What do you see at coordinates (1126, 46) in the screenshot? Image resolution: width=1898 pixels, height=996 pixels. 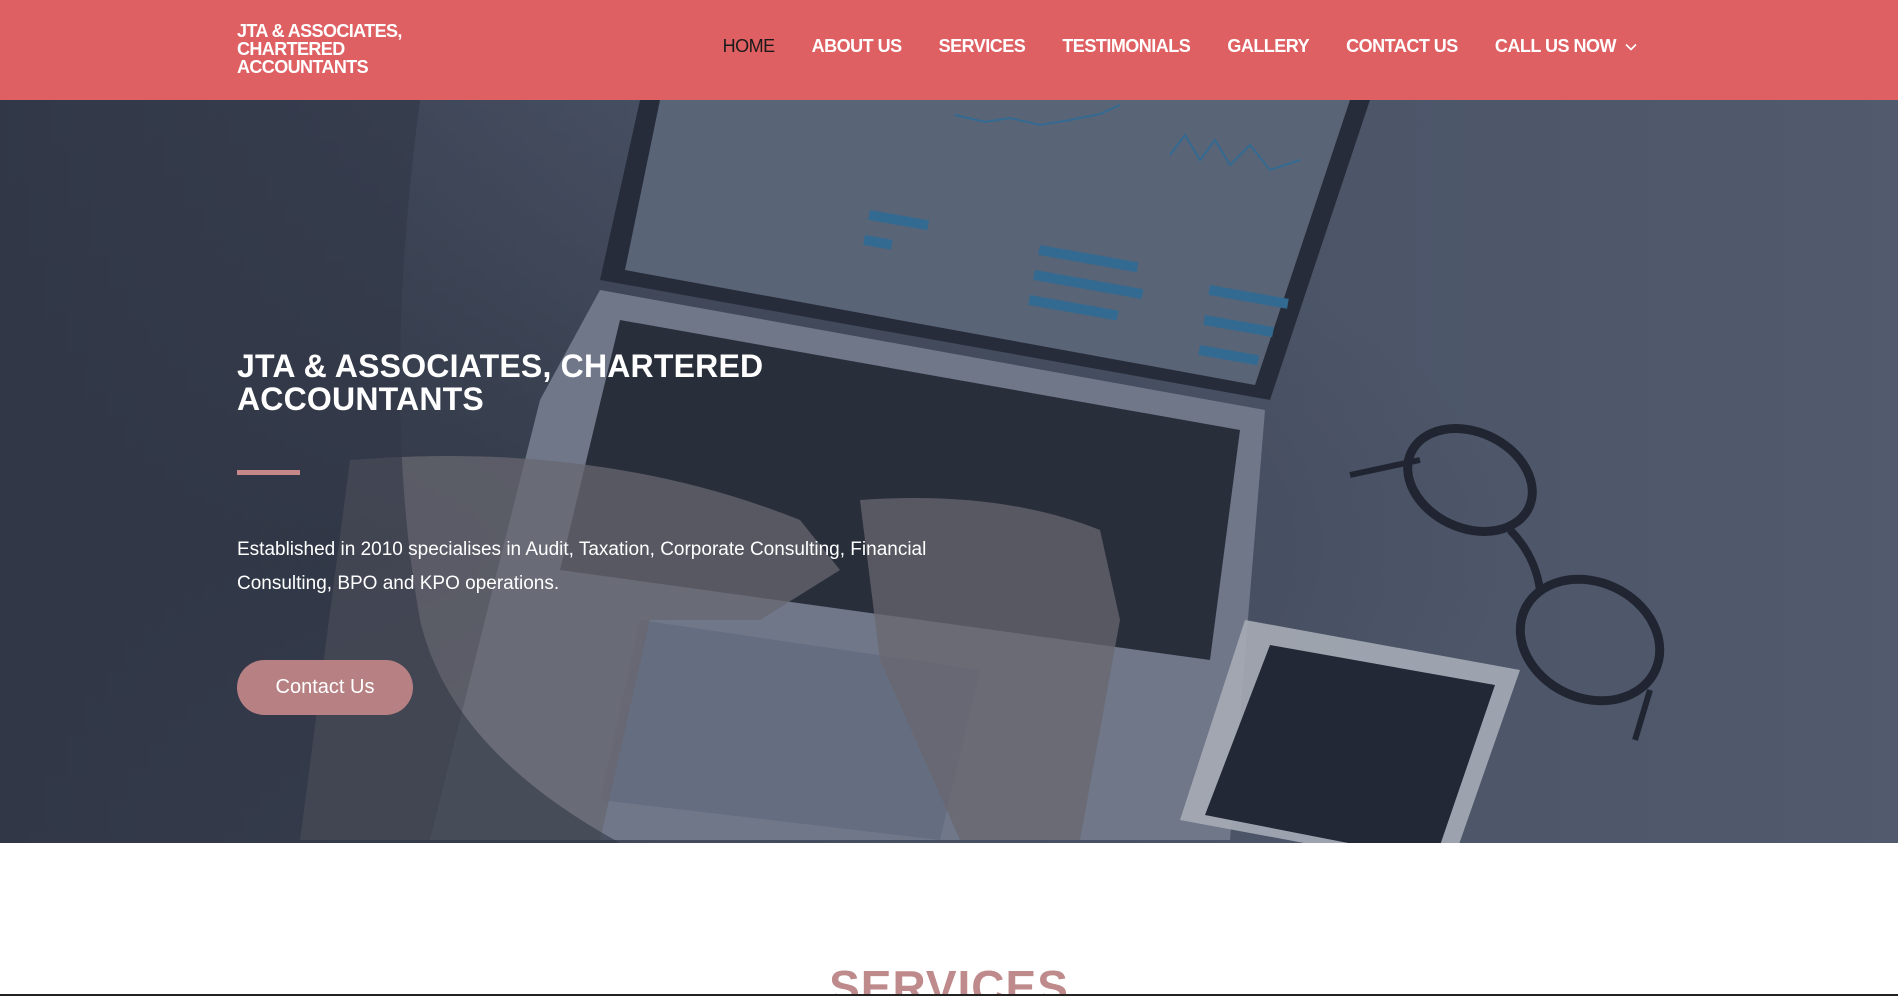 I see `nav-testimonials: TESTIMONIALS` at bounding box center [1126, 46].